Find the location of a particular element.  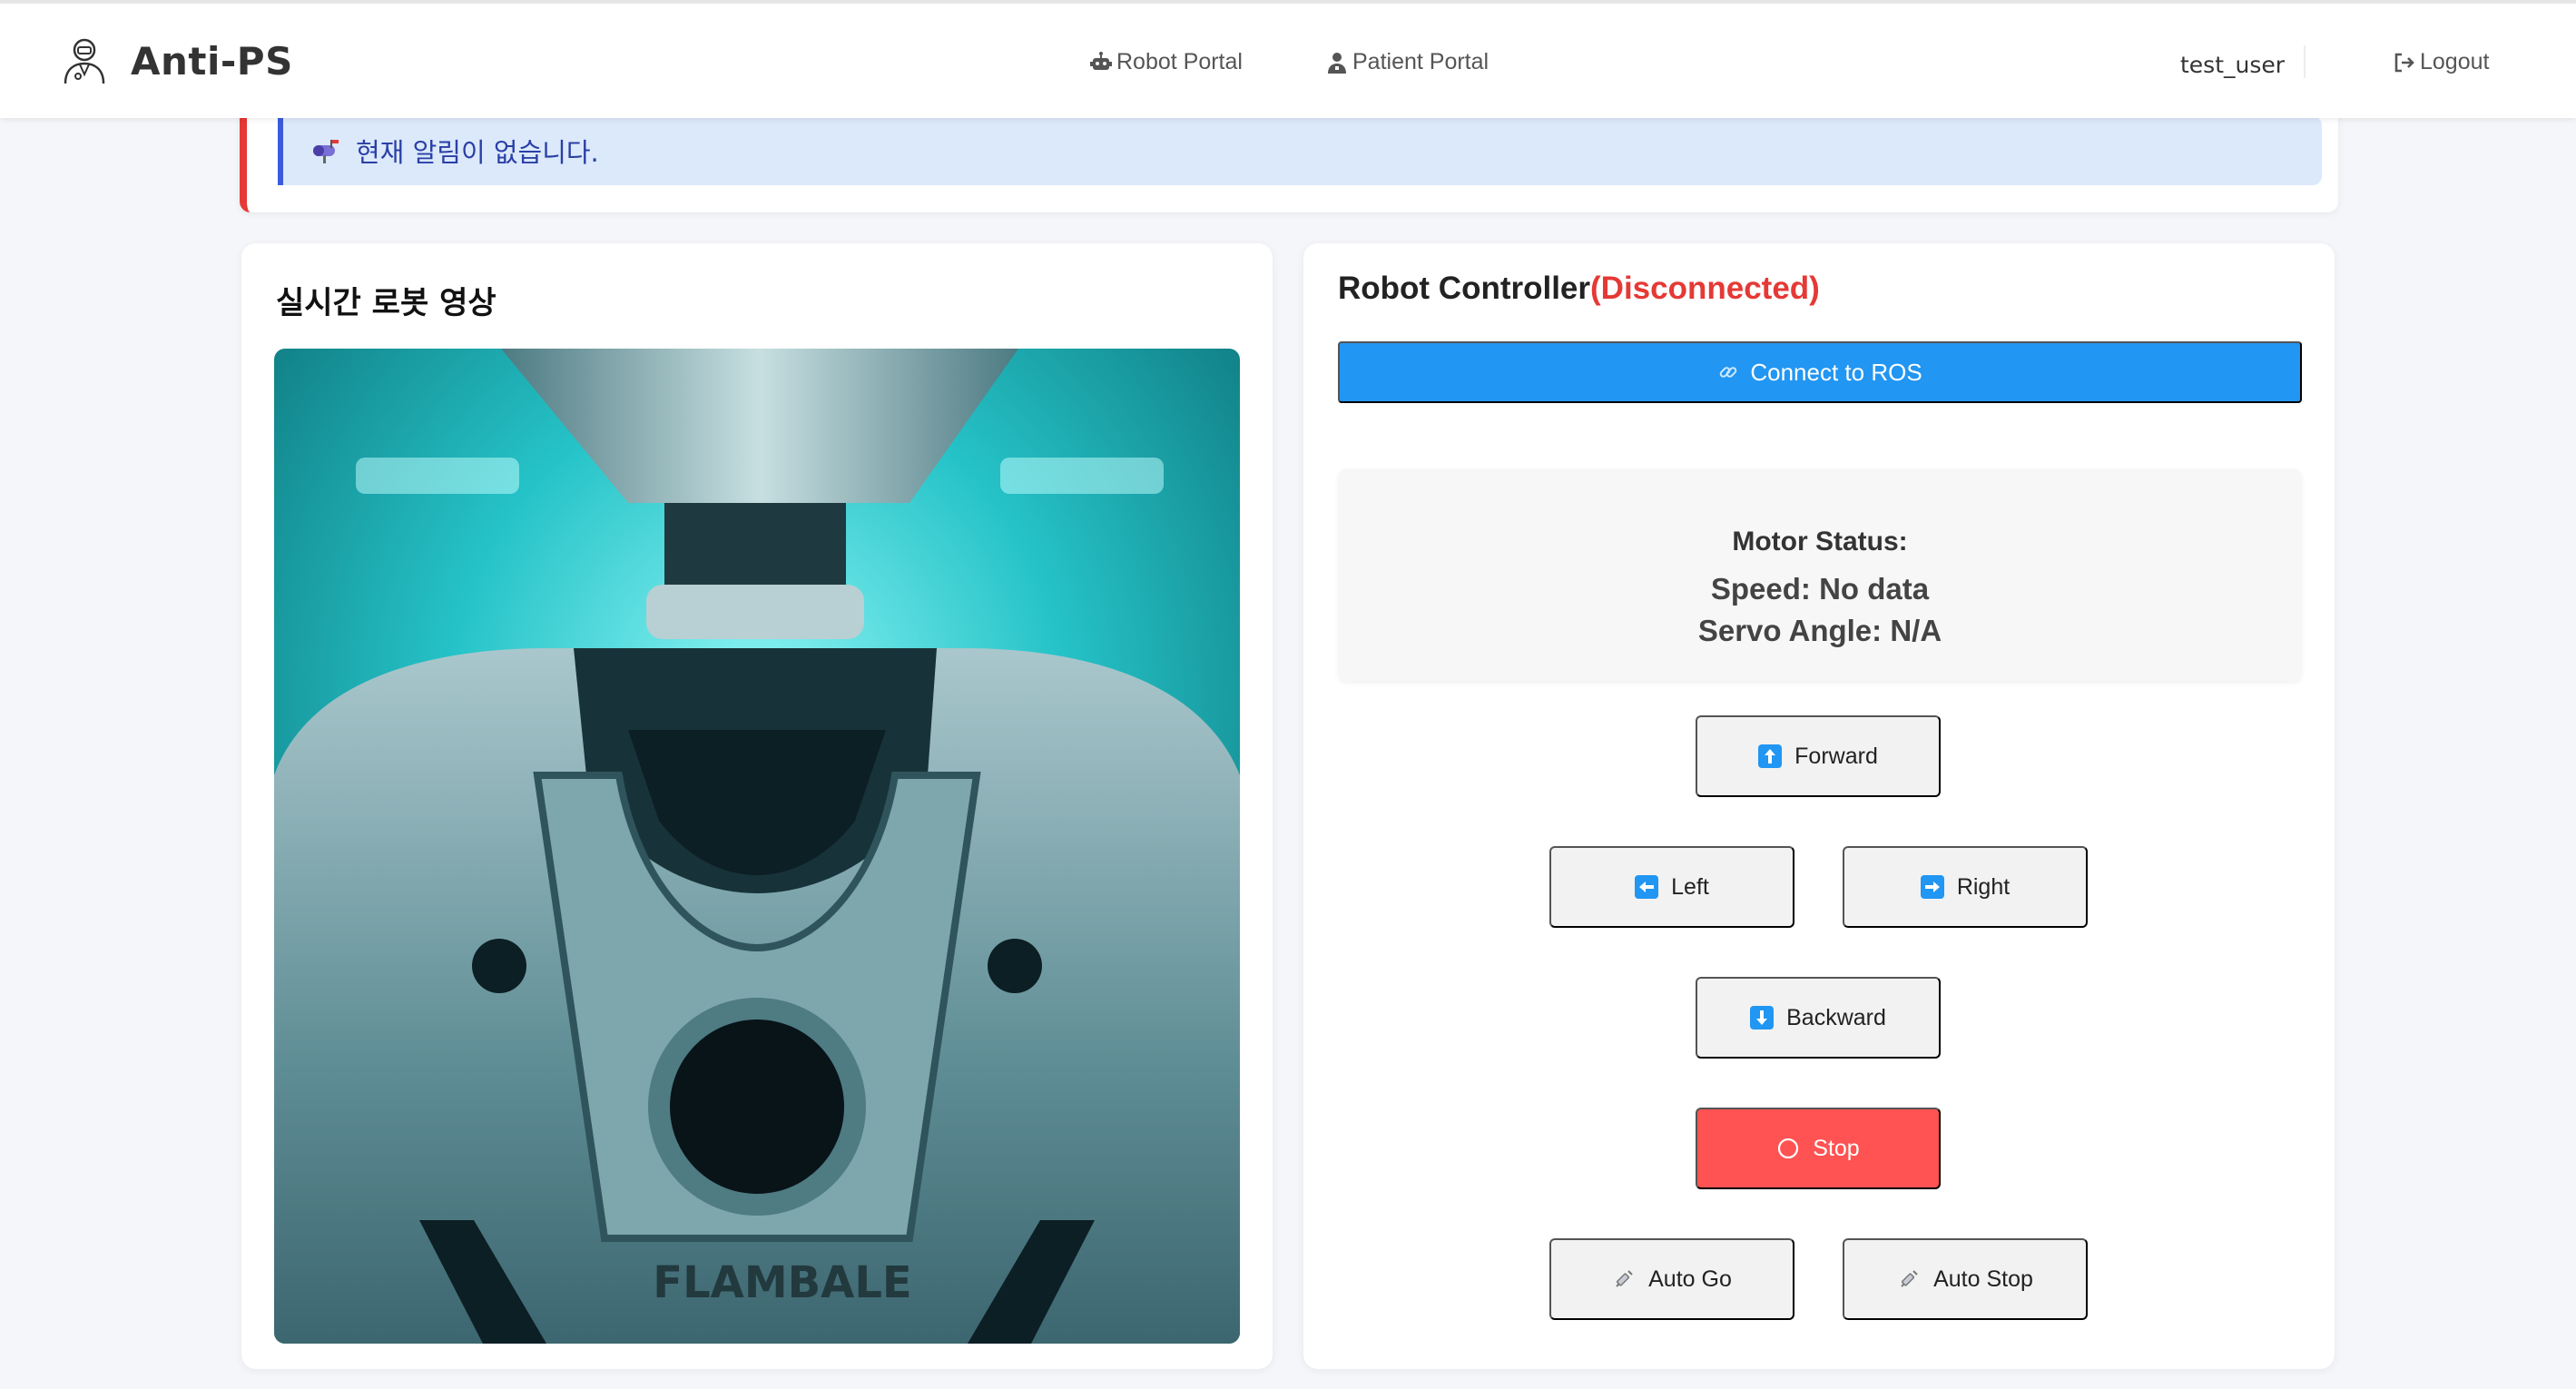

logout-label: Logout is located at coordinates (2455, 61).